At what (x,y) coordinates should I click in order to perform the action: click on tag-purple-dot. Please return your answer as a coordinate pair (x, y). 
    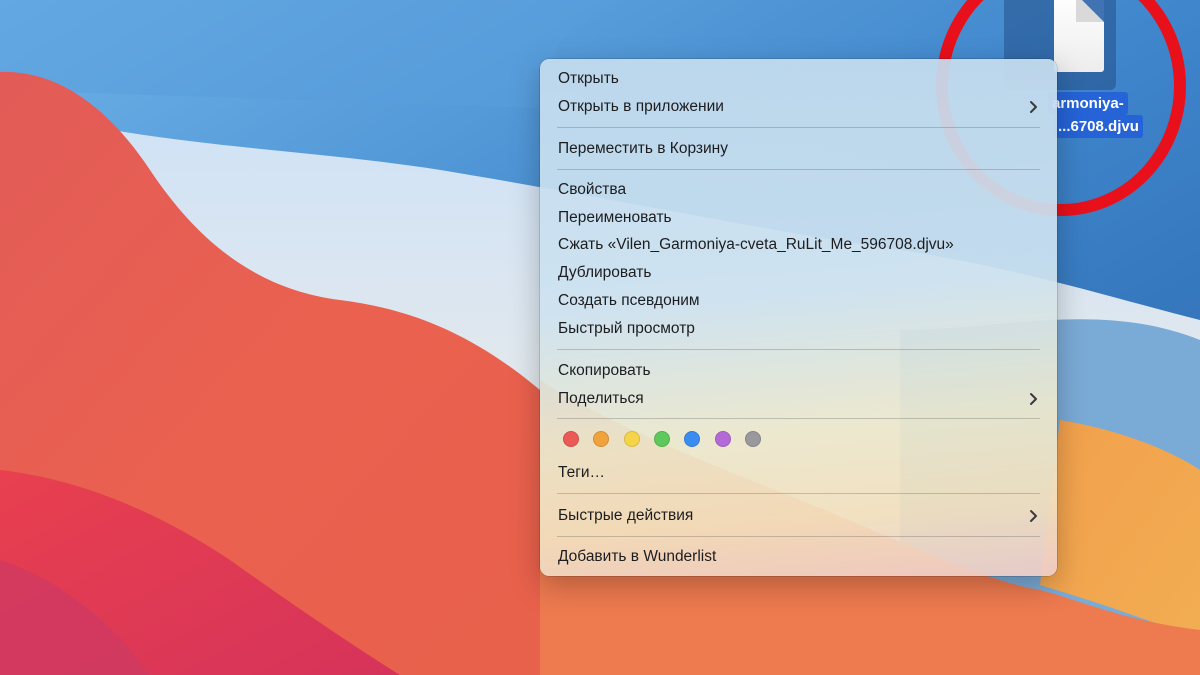
    Looking at the image, I should click on (722, 439).